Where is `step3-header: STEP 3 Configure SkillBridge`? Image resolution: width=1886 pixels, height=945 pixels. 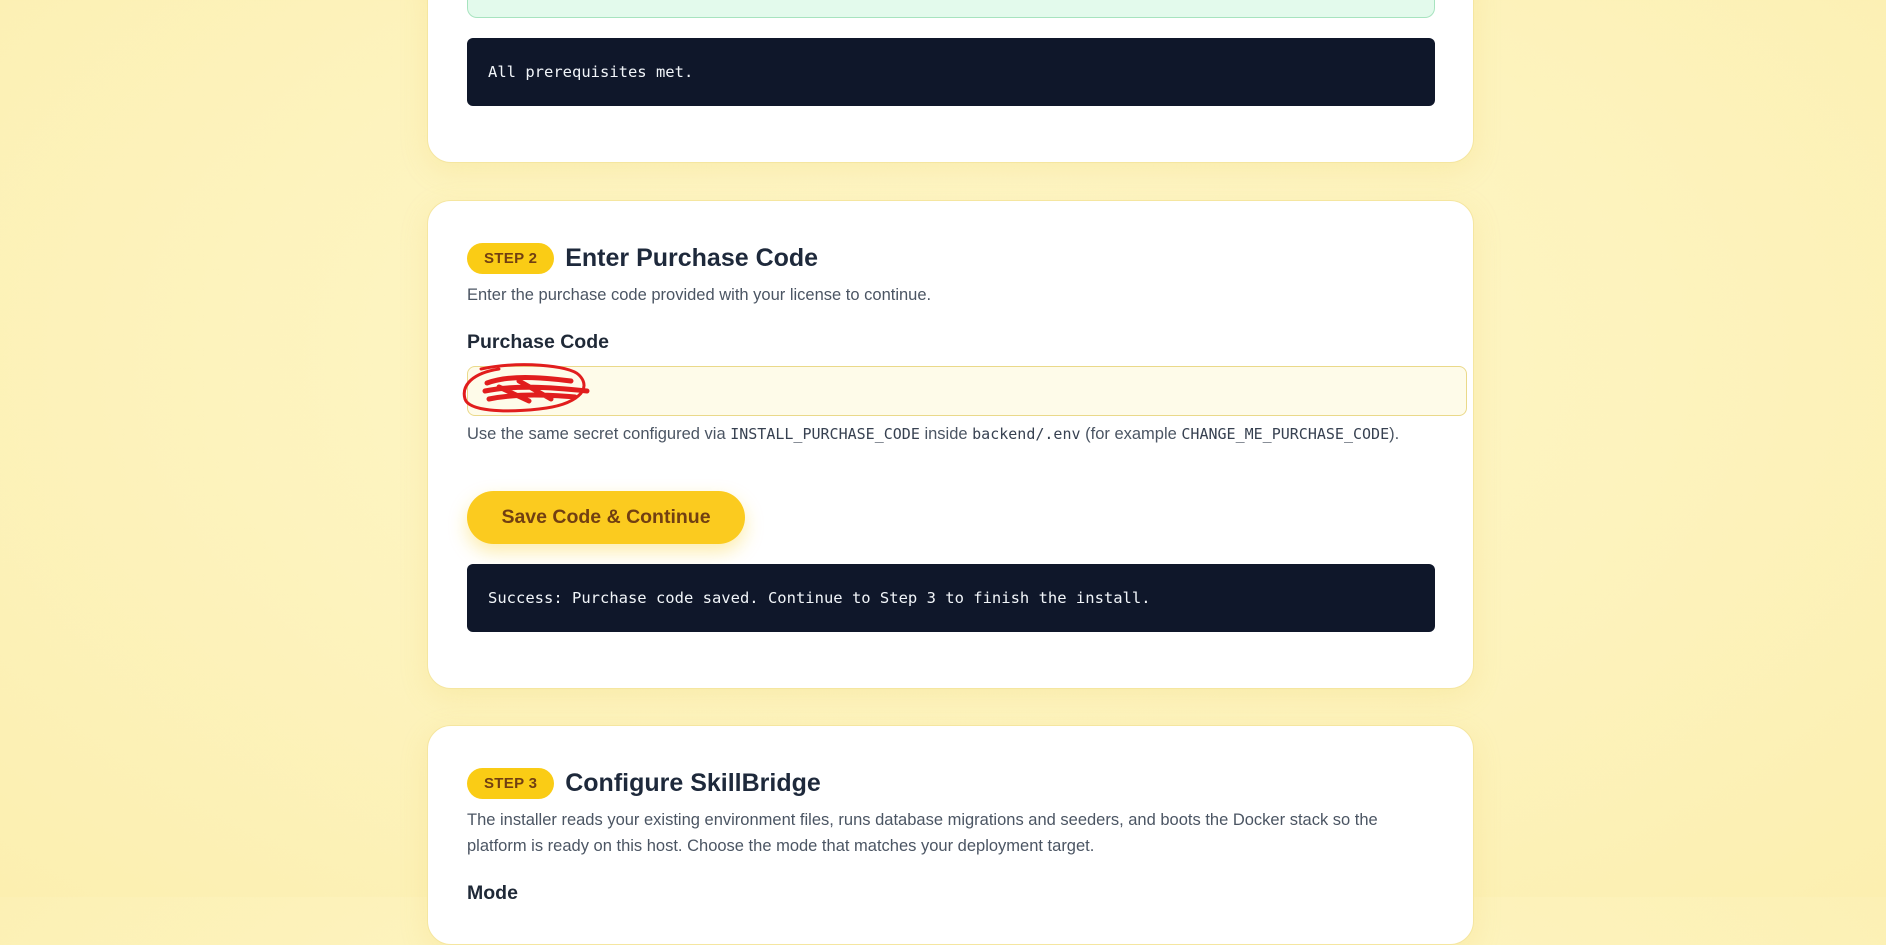
step3-header: STEP 3 Configure SkillBridge is located at coordinates (644, 783).